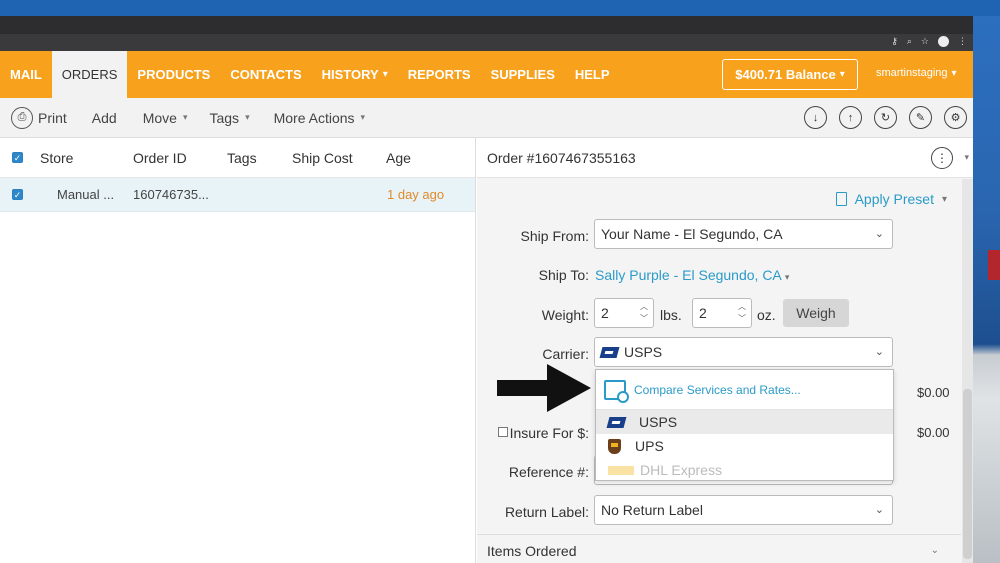 This screenshot has height=563, width=1000. What do you see at coordinates (967, 474) in the screenshot?
I see `scrollbar-thumb` at bounding box center [967, 474].